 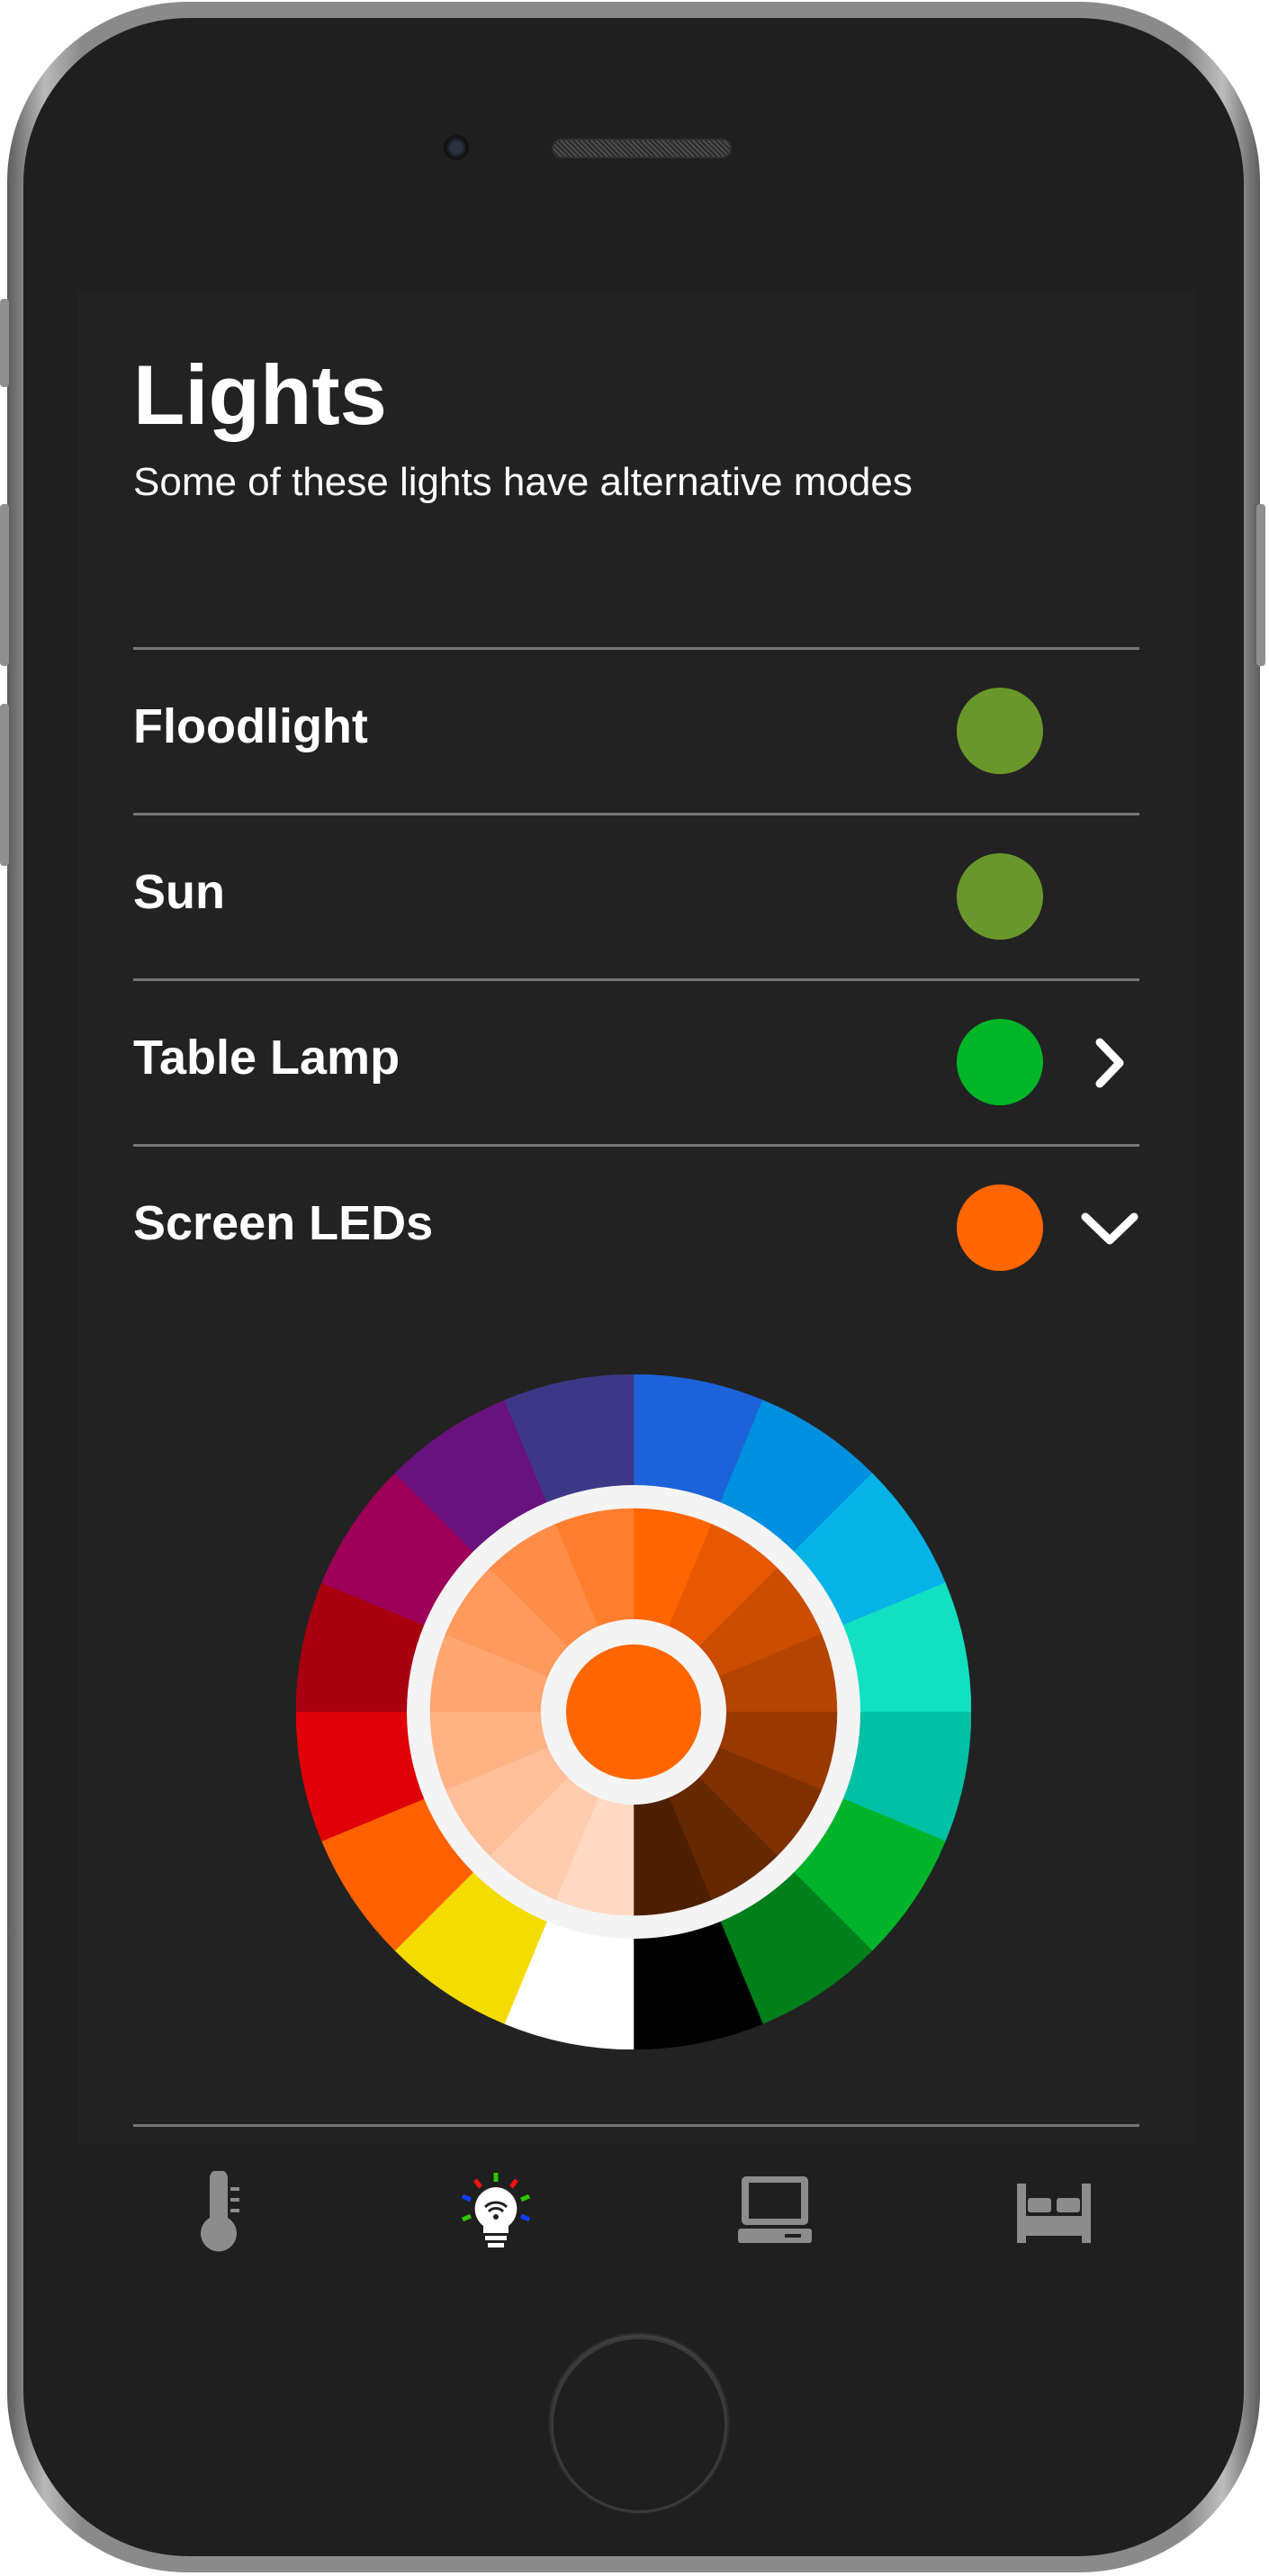 What do you see at coordinates (217, 2211) in the screenshot?
I see `thermometer-icon` at bounding box center [217, 2211].